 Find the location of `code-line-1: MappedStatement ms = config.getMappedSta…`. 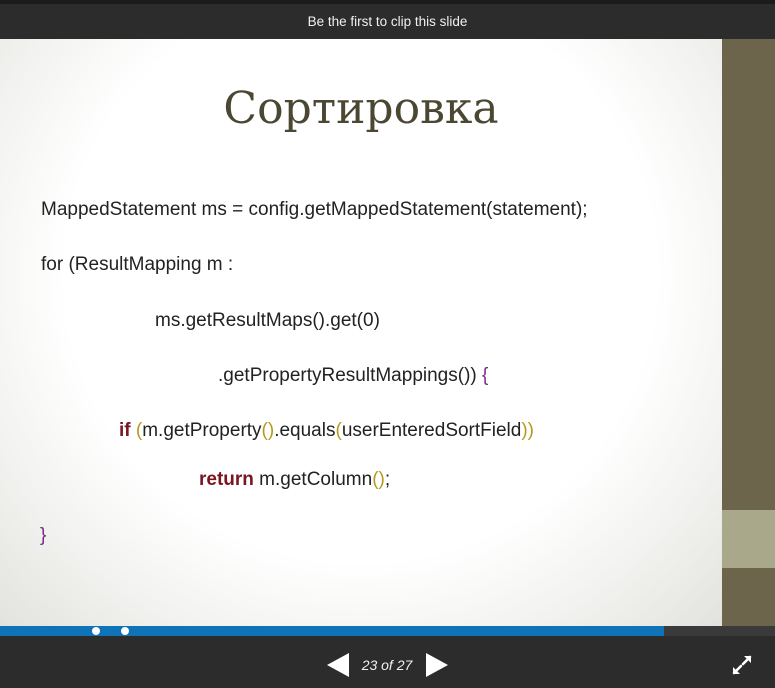

code-line-1: MappedStatement ms = config.getMappedSta… is located at coordinates (314, 209).